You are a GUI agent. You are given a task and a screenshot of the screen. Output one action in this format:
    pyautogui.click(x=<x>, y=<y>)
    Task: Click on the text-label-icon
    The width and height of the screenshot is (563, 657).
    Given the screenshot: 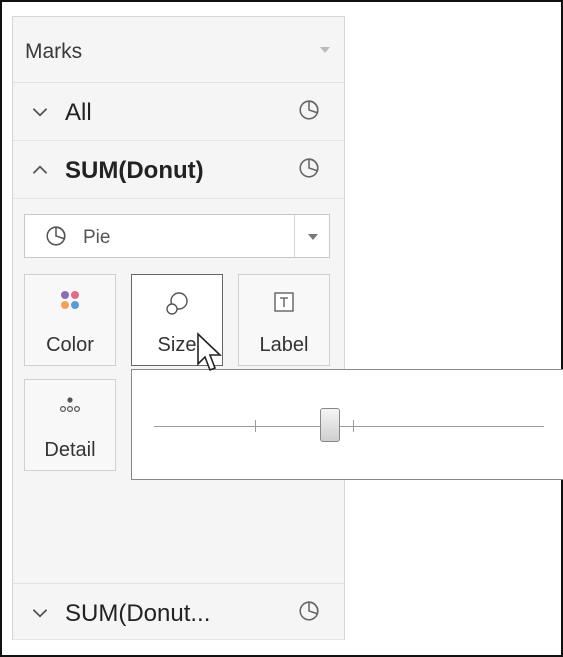 What is the action you would take?
    pyautogui.click(x=284, y=302)
    